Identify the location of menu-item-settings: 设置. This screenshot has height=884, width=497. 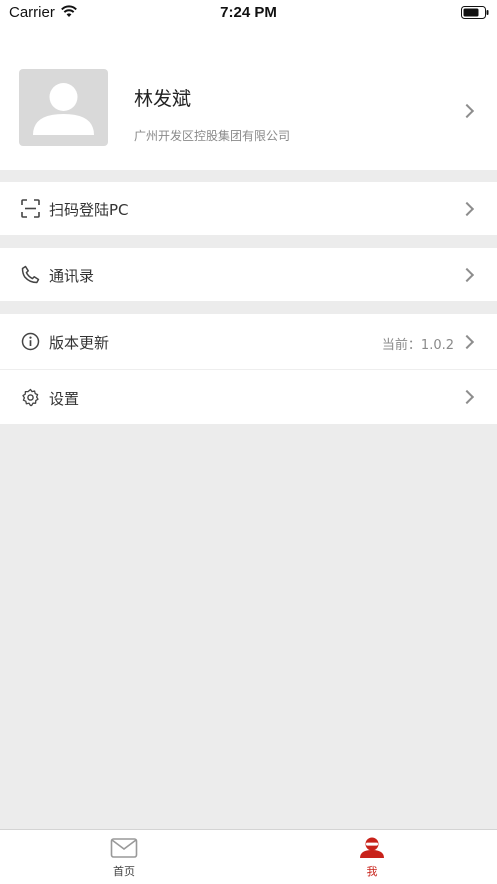
(248, 397).